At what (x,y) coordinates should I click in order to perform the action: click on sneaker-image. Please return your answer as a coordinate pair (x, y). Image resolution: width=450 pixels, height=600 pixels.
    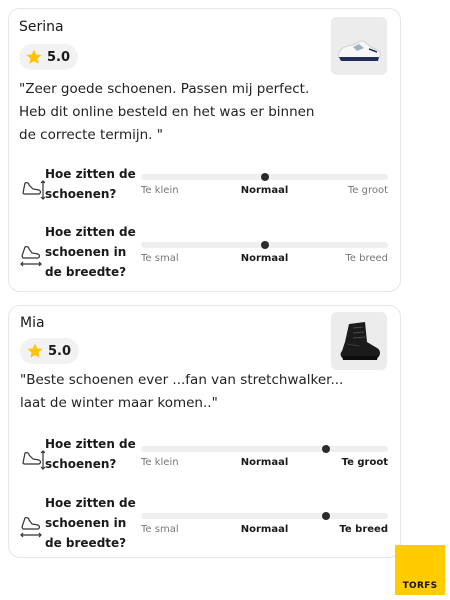
    Looking at the image, I should click on (359, 46).